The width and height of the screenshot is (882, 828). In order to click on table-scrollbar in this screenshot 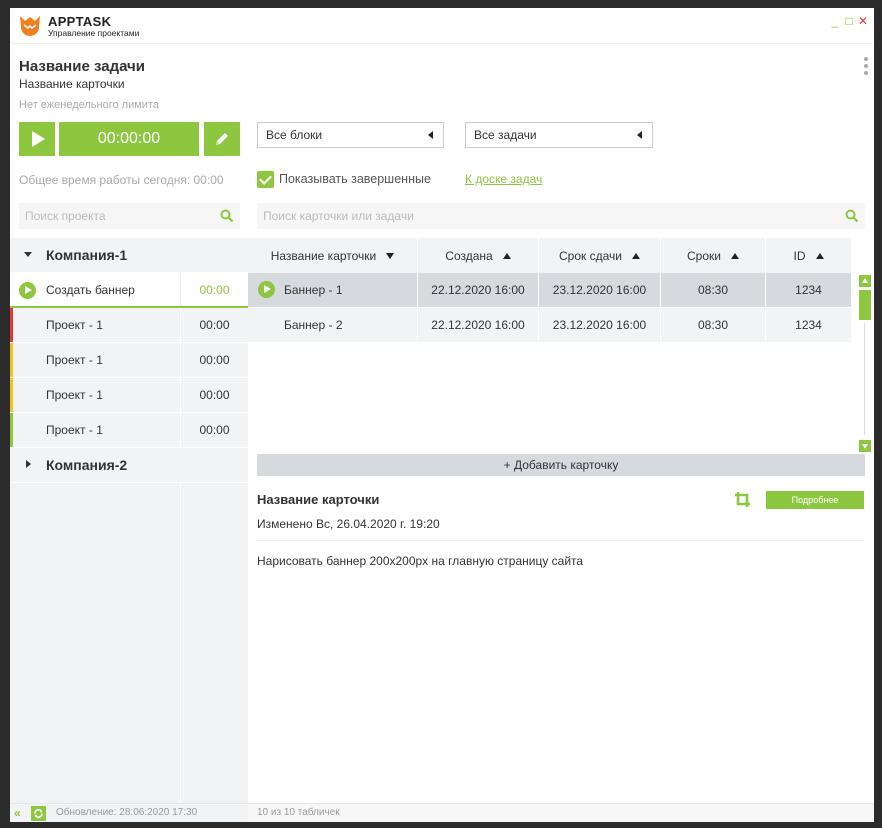, I will do `click(865, 363)`.